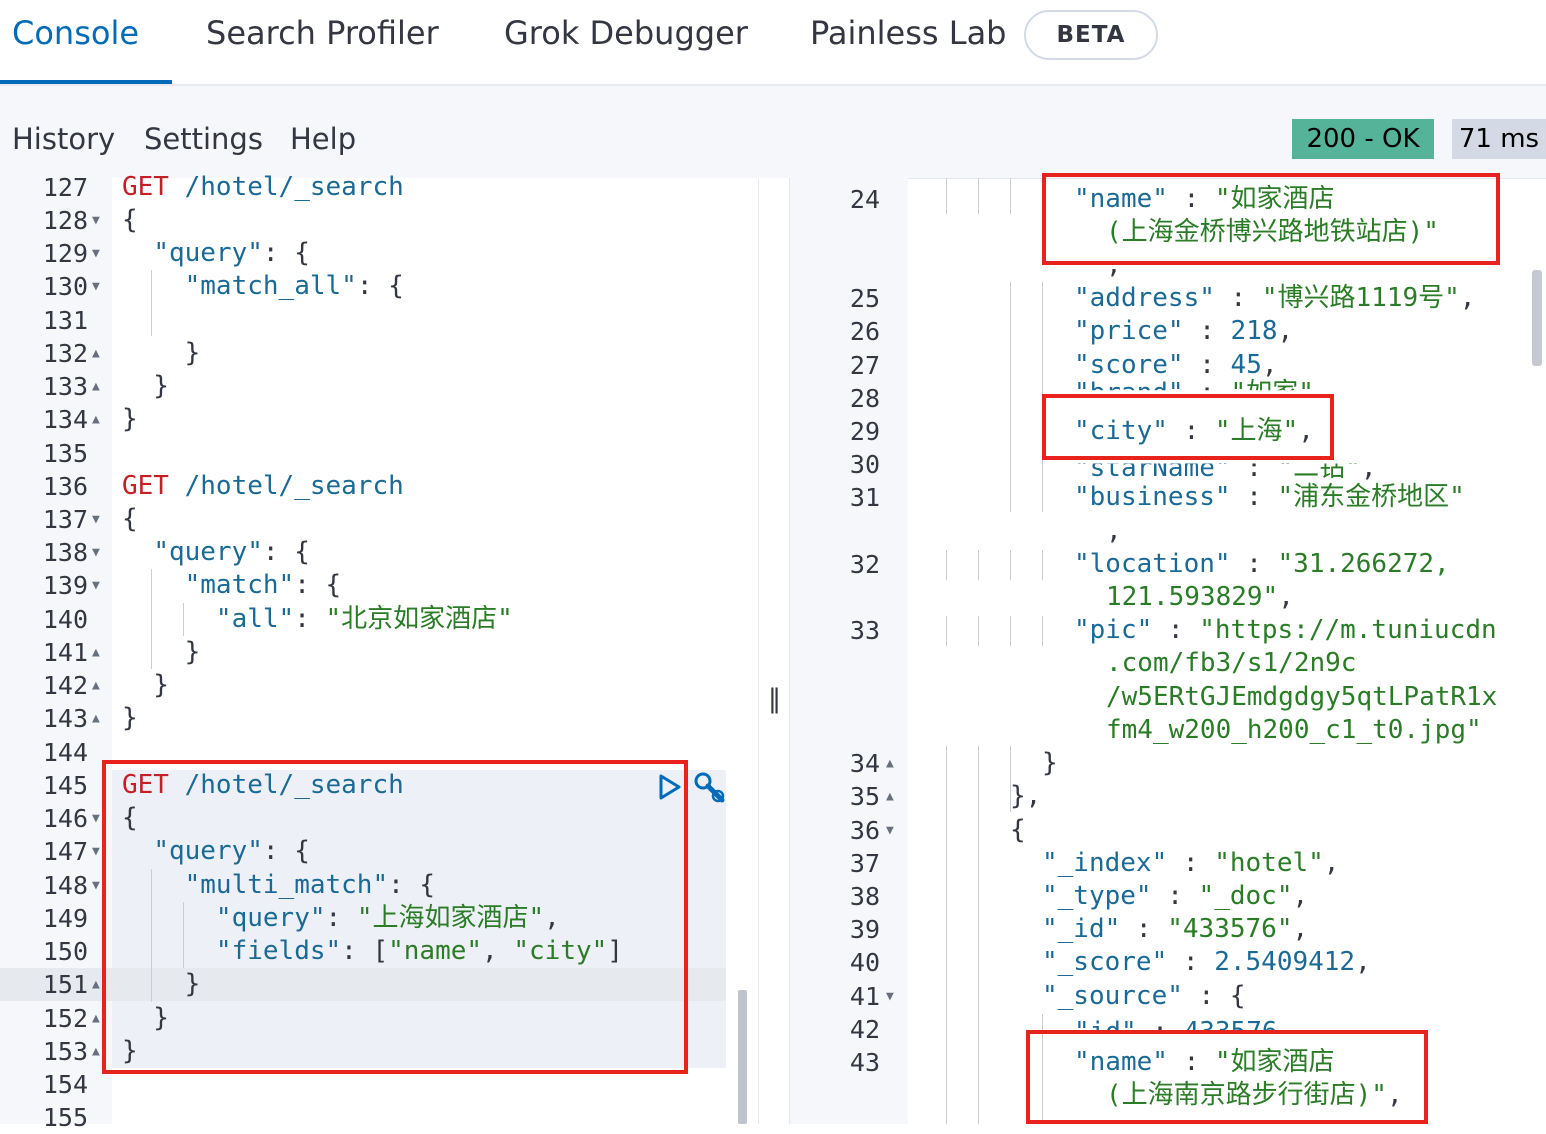 The image size is (1546, 1134). Describe the element at coordinates (1245, 896) in the screenshot. I see `json-string: "_doc"` at that location.